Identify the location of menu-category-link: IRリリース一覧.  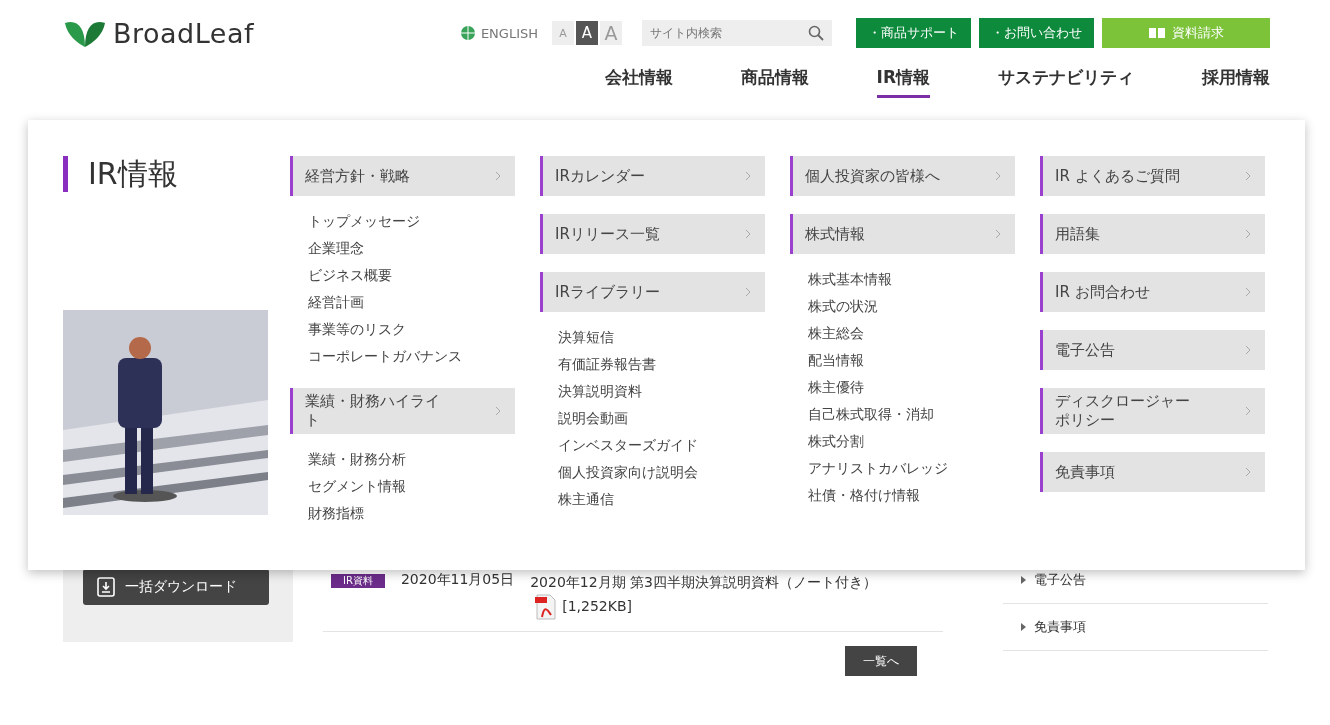
(652, 234).